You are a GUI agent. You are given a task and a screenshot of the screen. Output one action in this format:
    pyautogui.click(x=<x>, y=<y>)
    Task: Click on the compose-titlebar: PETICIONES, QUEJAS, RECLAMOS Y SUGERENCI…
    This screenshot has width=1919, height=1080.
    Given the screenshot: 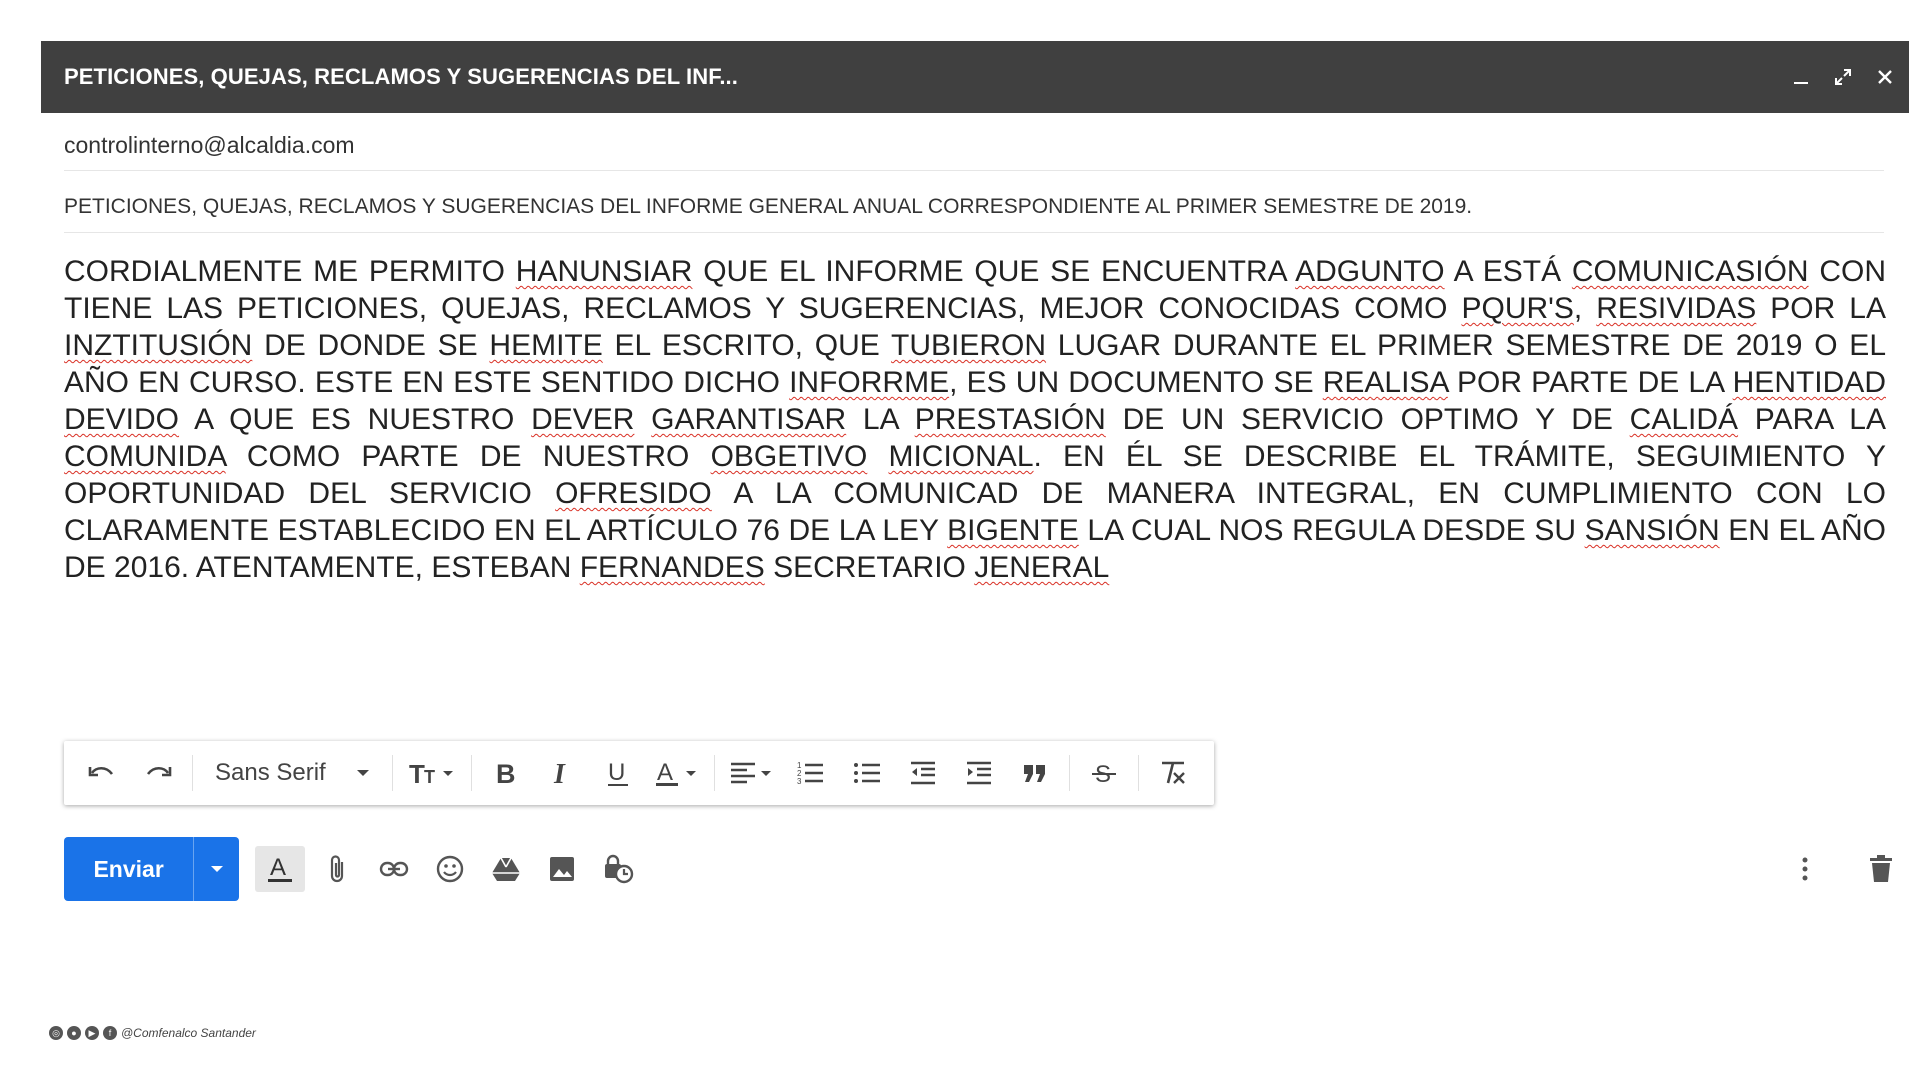 What is the action you would take?
    pyautogui.click(x=975, y=77)
    